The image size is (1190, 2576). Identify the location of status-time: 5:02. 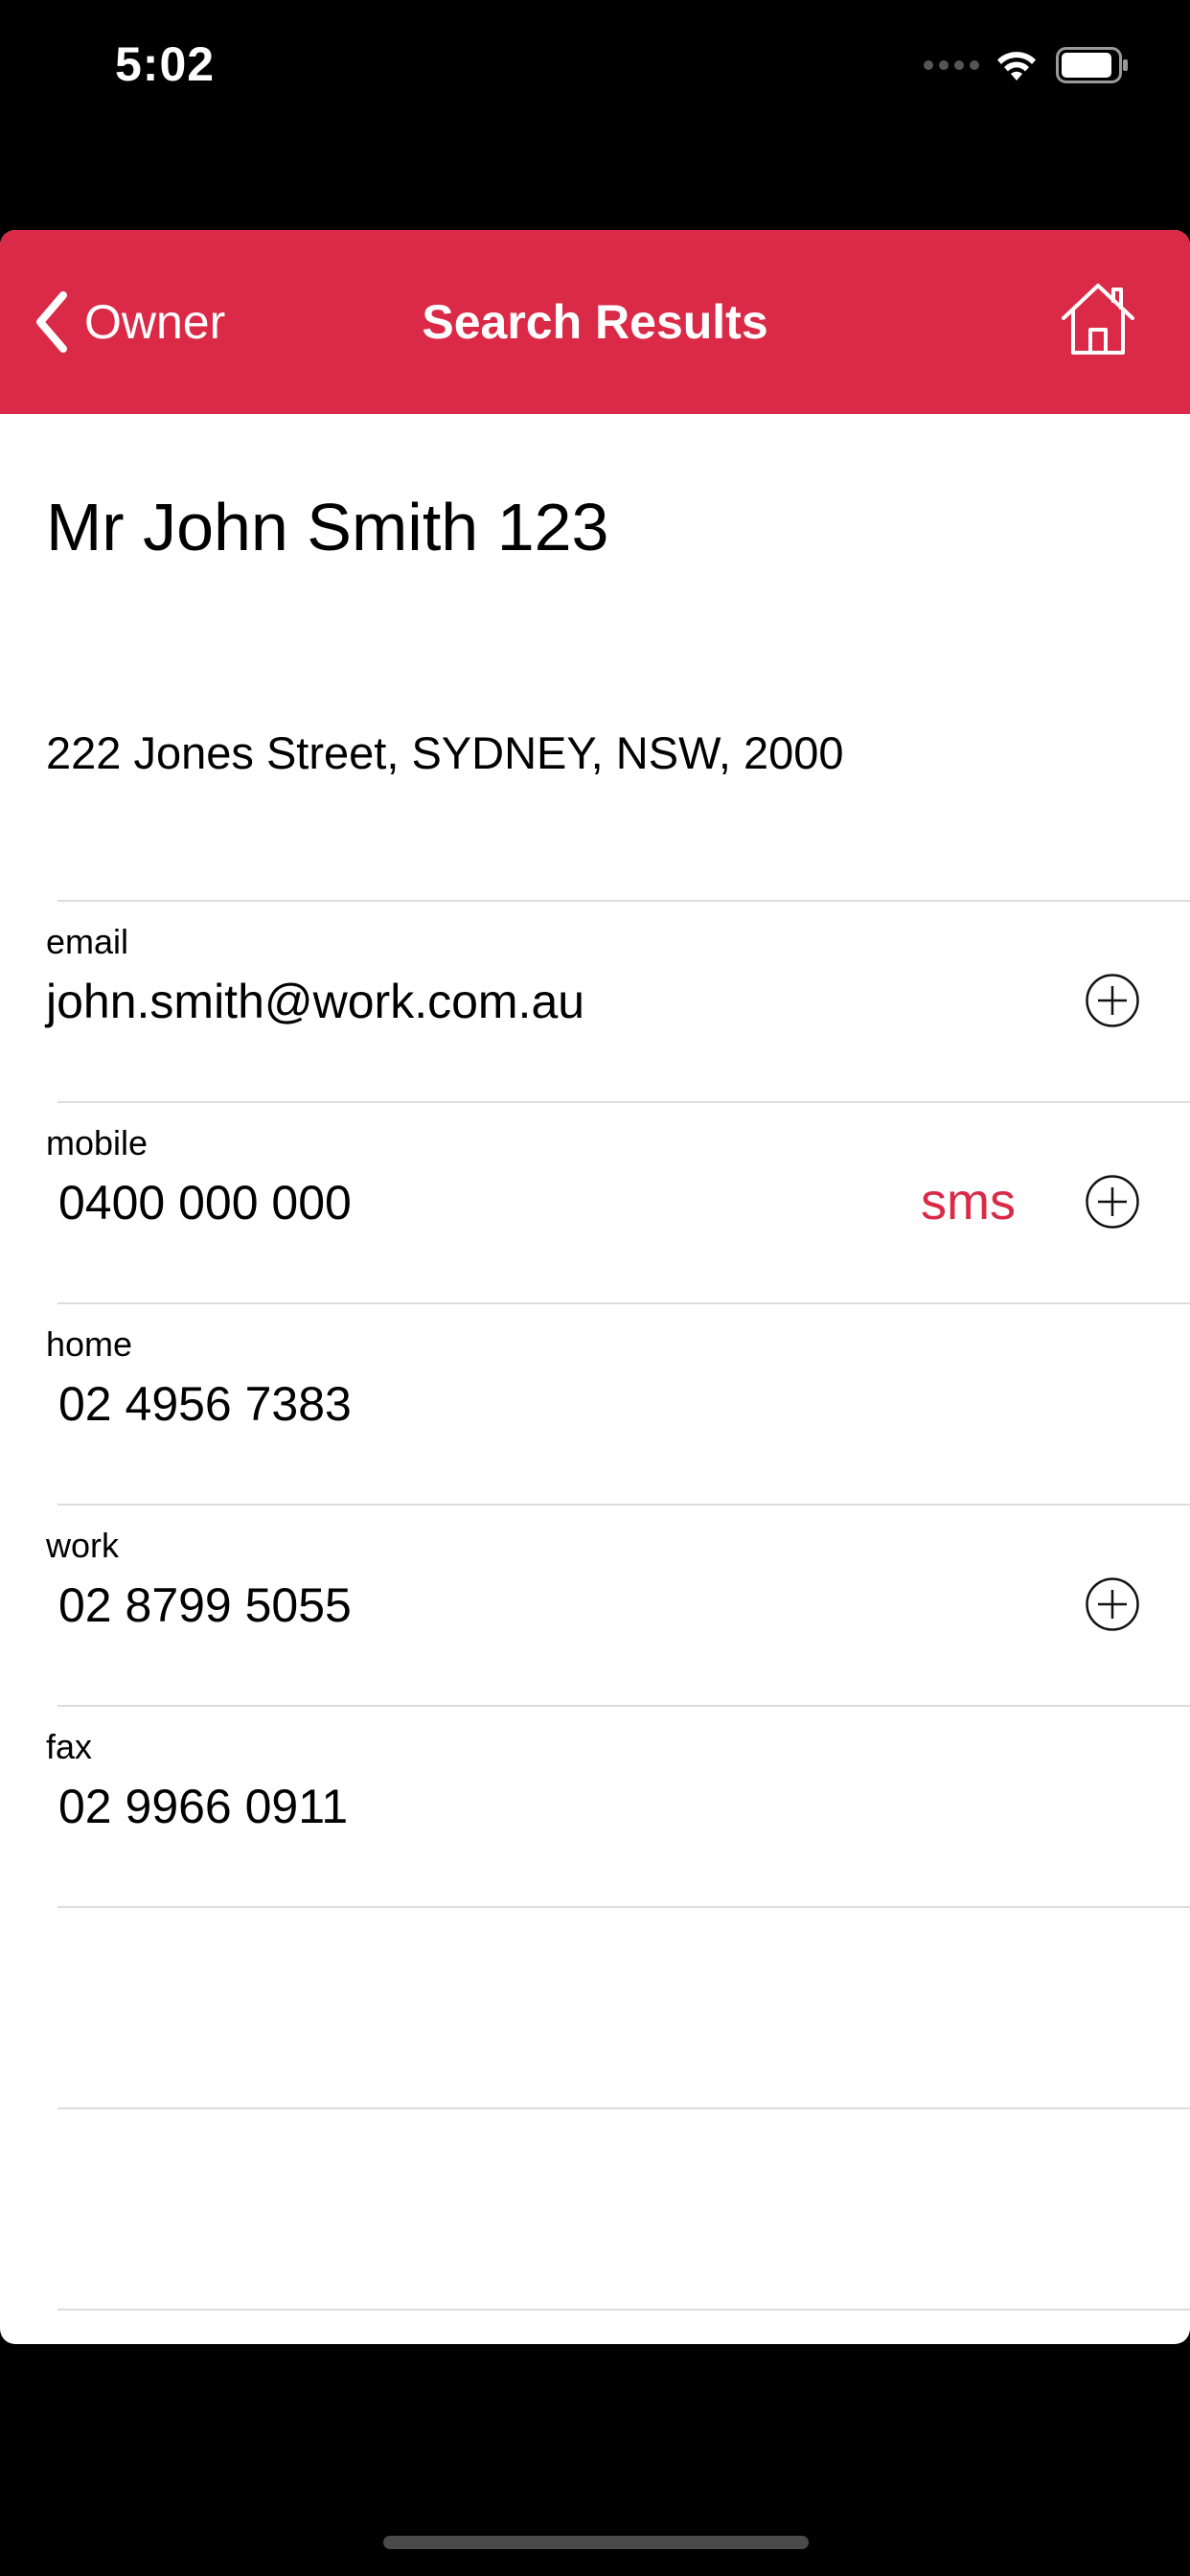
(166, 64).